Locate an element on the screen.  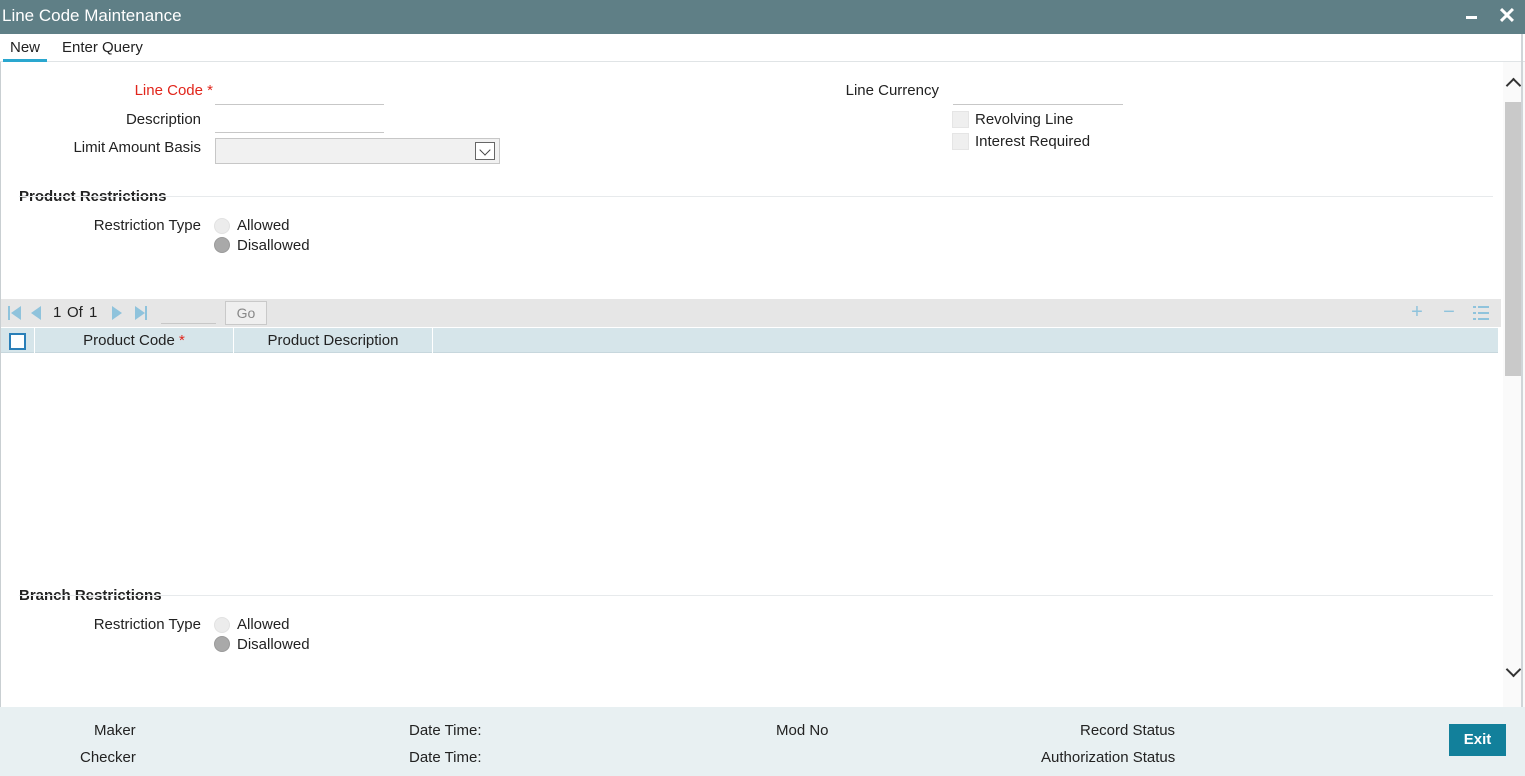
branch-allowed-label: Allowed is located at coordinates (263, 624).